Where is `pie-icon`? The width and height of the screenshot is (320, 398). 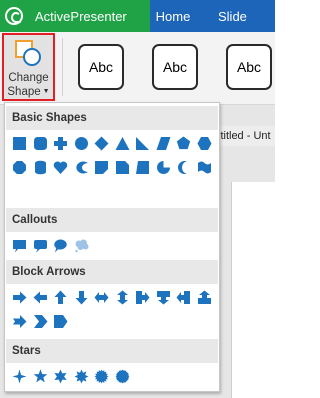
pie-icon is located at coordinates (163, 167).